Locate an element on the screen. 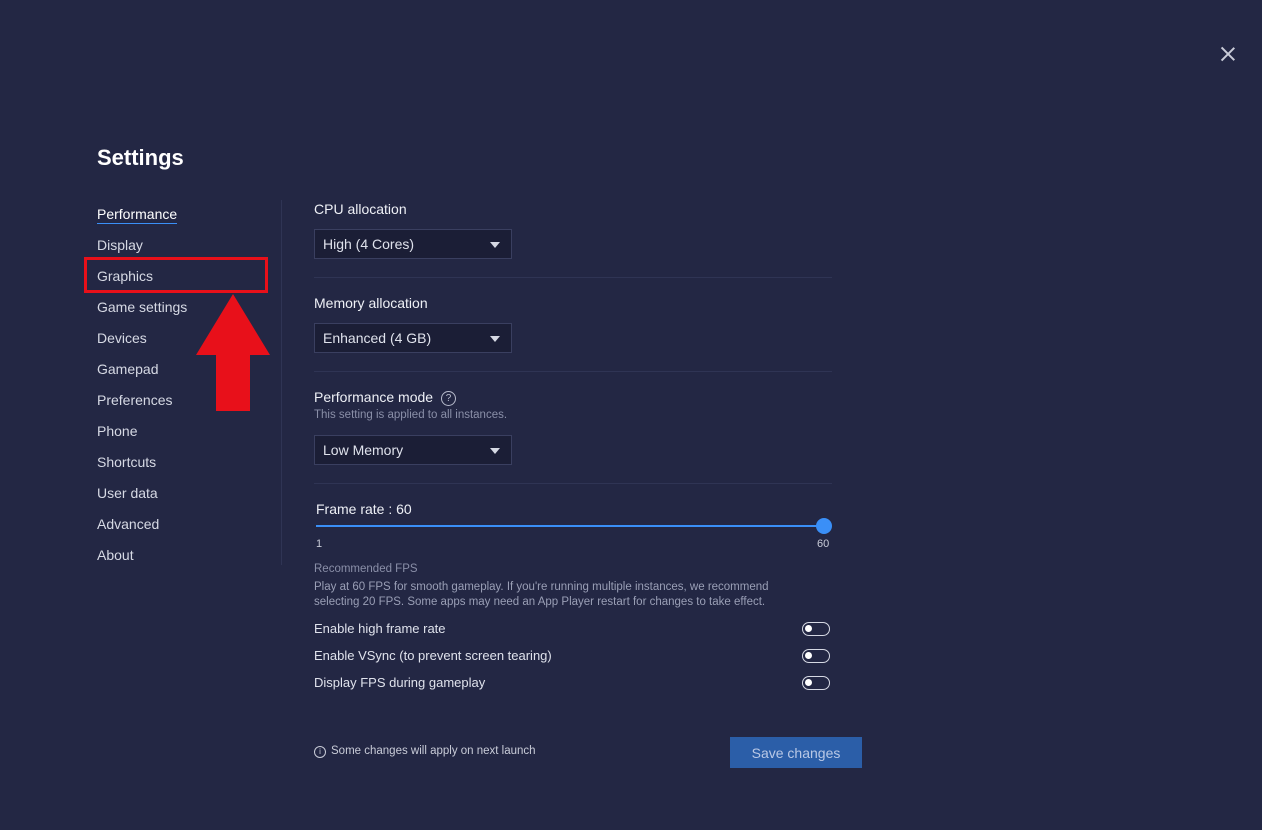 The height and width of the screenshot is (830, 1262). sidebar-divider is located at coordinates (281, 382).